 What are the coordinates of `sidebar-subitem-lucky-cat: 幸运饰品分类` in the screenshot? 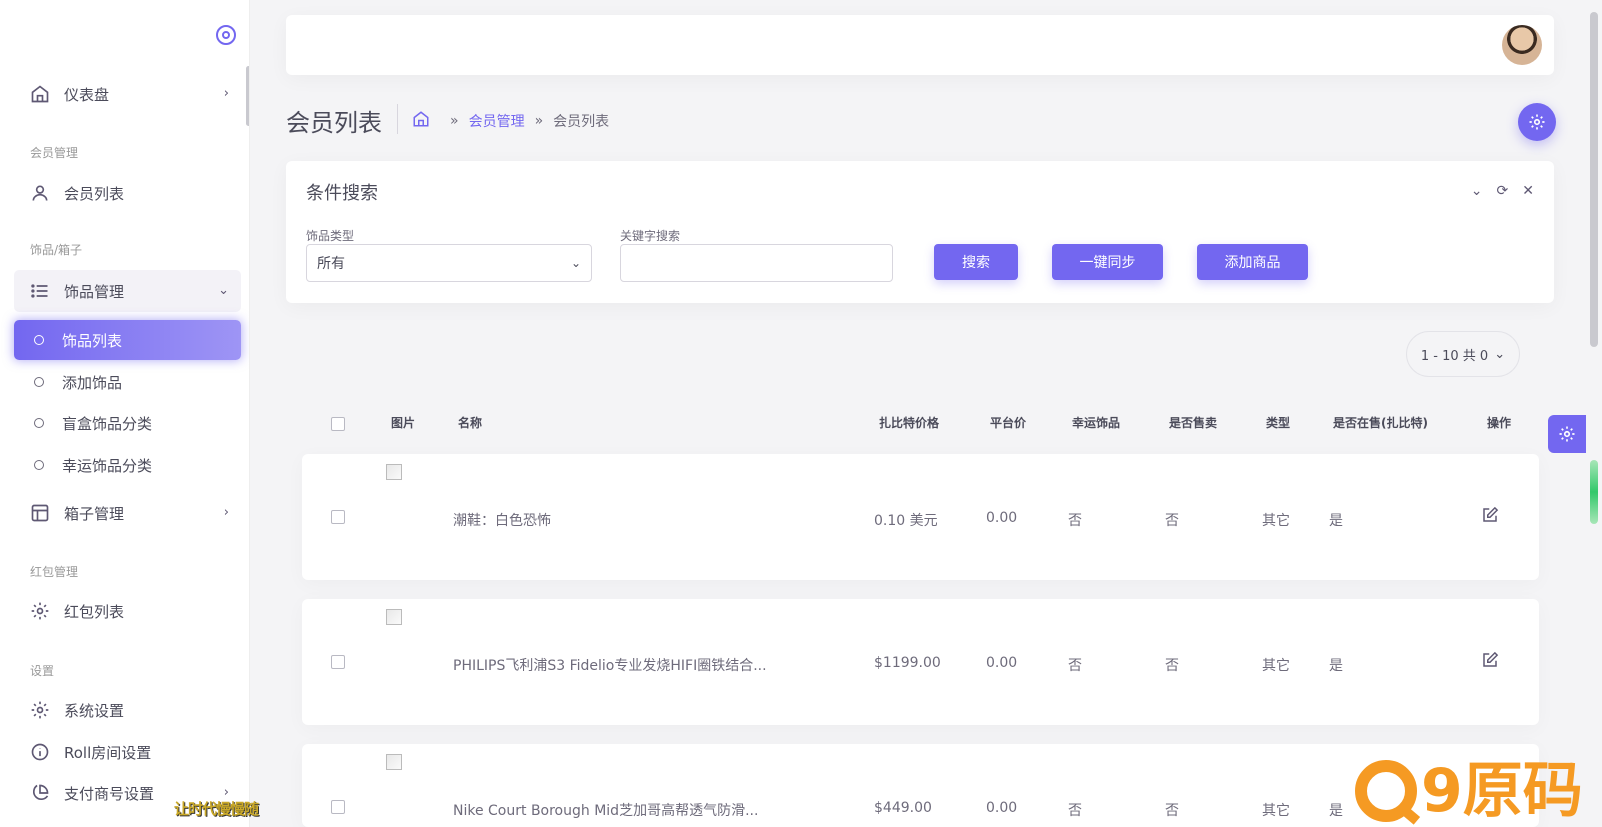 It's located at (127, 465).